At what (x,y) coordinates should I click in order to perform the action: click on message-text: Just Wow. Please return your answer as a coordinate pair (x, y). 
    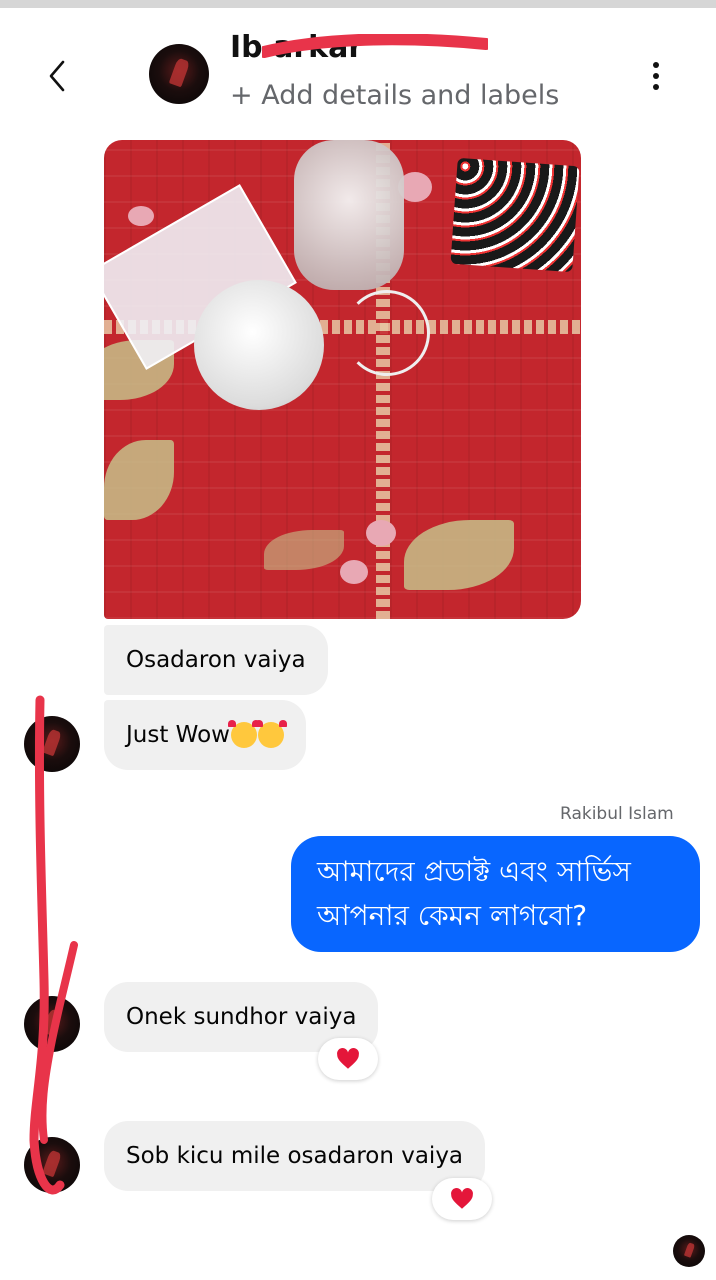
    Looking at the image, I should click on (178, 735).